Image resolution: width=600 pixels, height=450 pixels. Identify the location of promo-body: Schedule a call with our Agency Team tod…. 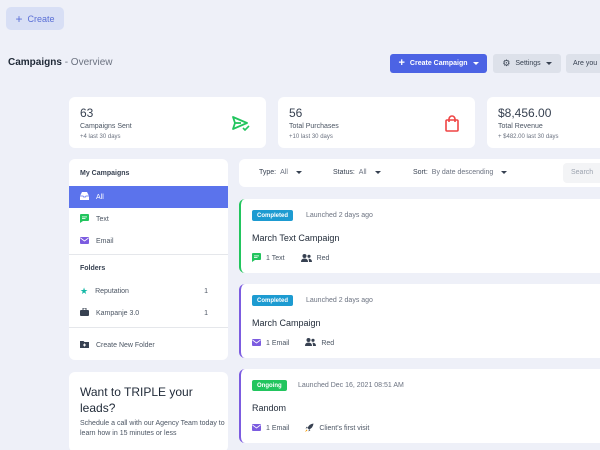
(152, 428).